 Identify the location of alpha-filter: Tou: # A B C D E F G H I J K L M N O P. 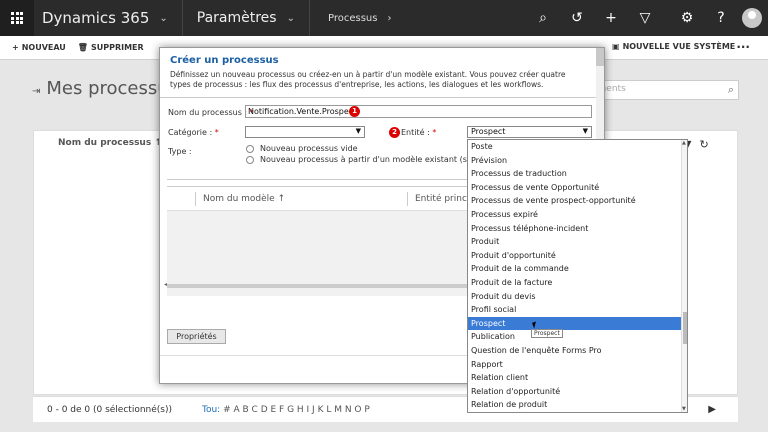
(286, 410).